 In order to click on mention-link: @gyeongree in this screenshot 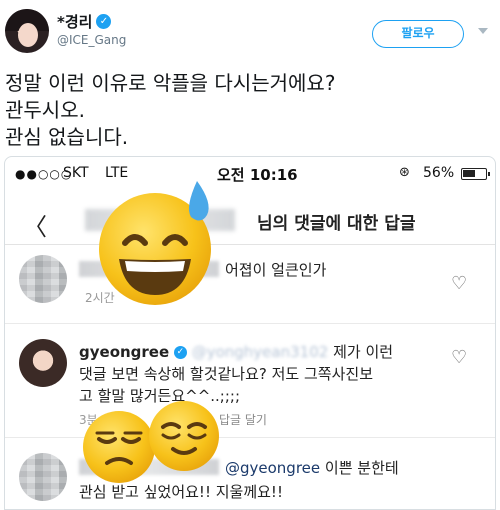, I will do `click(272, 468)`.